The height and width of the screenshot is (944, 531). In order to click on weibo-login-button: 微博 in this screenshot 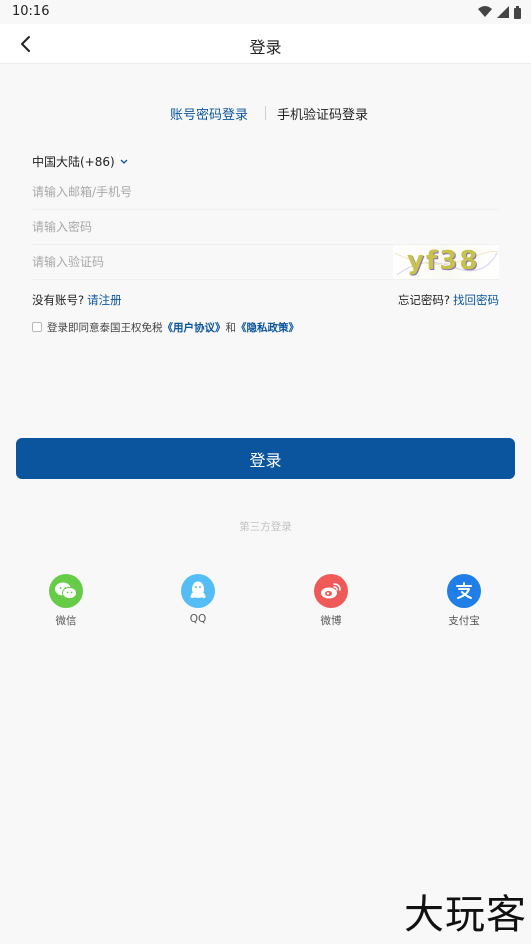, I will do `click(331, 601)`.